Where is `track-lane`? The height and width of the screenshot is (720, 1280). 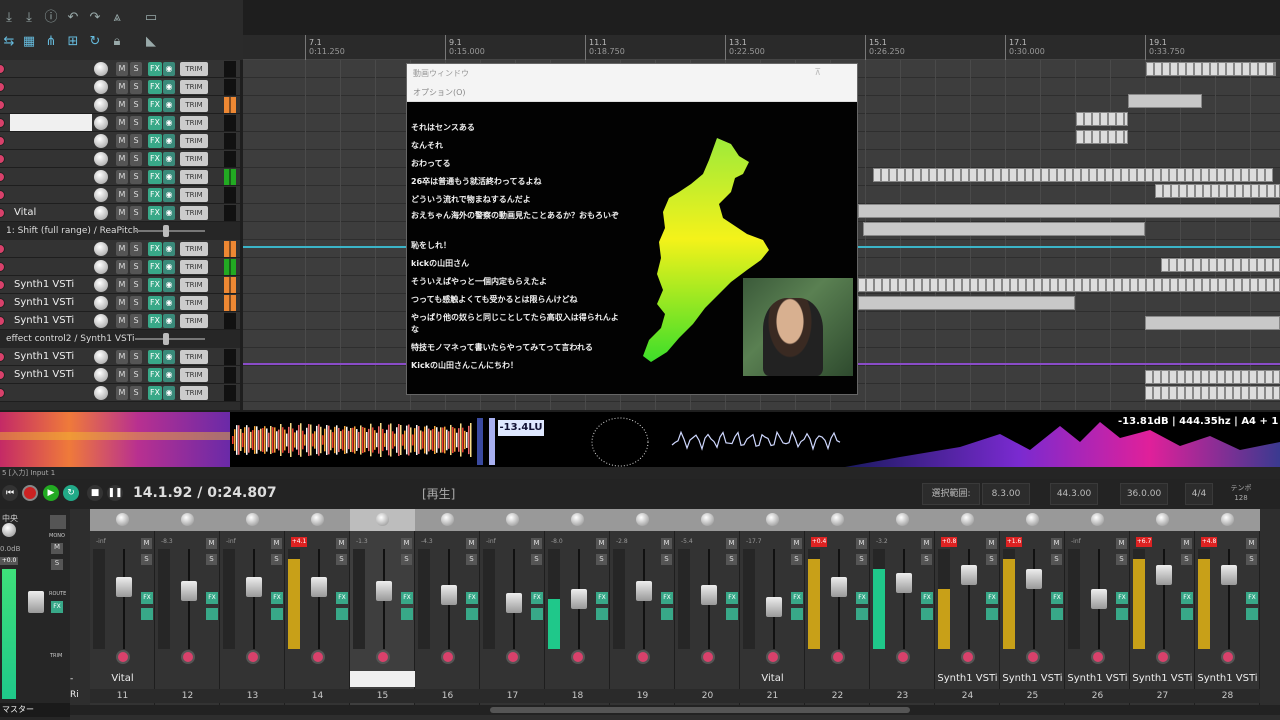
track-lane is located at coordinates (761, 406).